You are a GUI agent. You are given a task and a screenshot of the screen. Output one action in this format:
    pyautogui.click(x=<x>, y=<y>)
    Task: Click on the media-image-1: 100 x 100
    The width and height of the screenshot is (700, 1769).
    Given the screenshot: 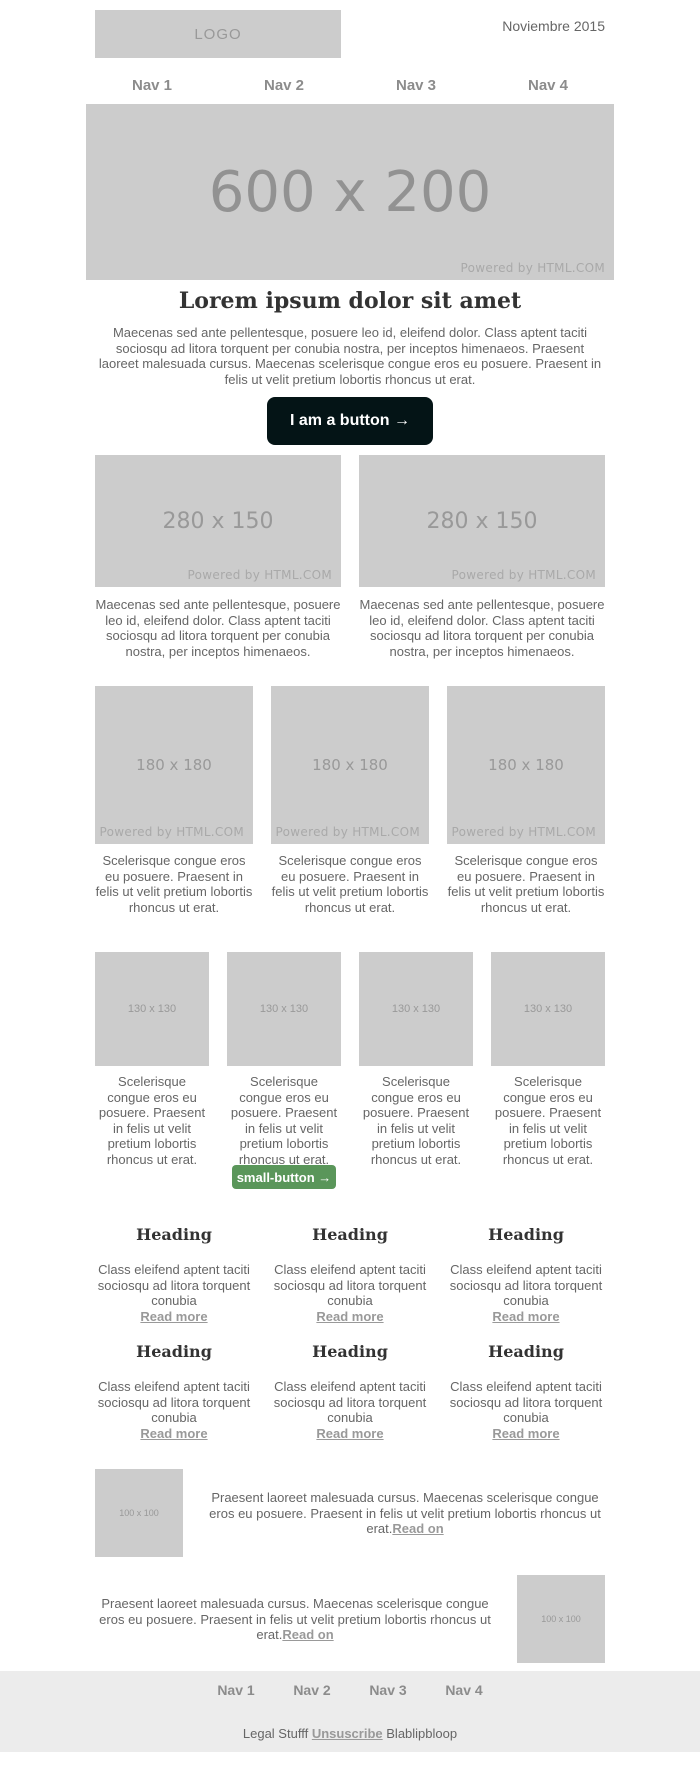 What is the action you would take?
    pyautogui.click(x=139, y=1513)
    